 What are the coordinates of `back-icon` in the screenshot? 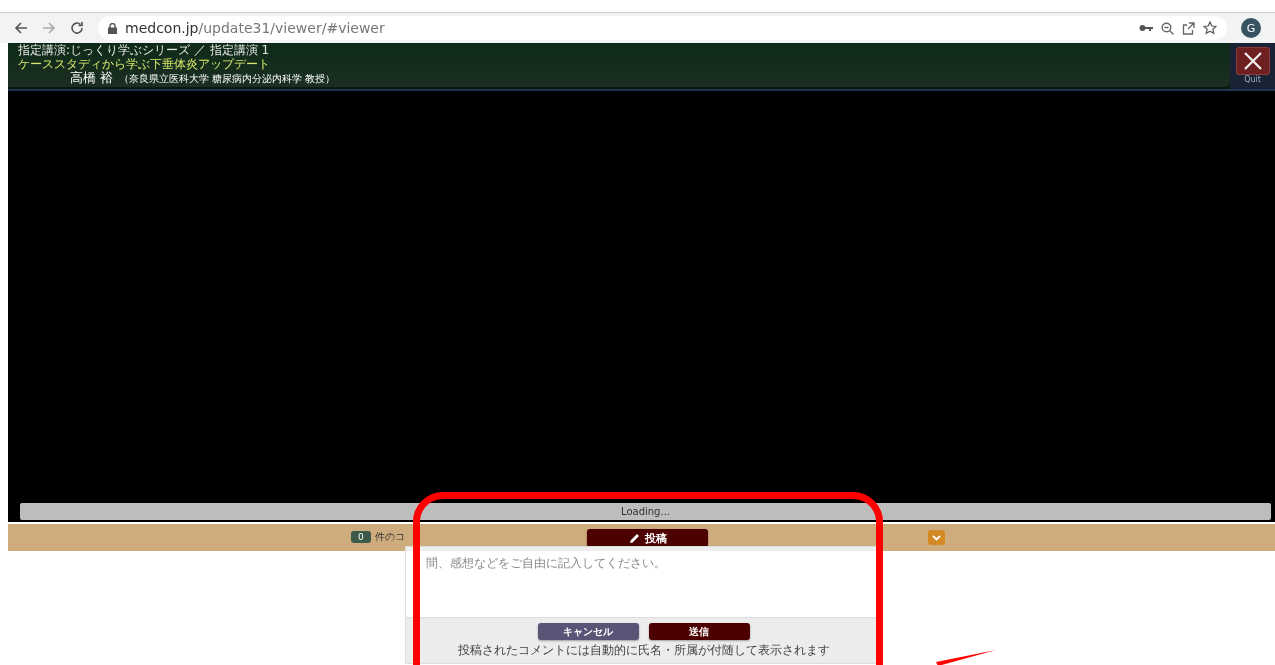 It's located at (21, 28).